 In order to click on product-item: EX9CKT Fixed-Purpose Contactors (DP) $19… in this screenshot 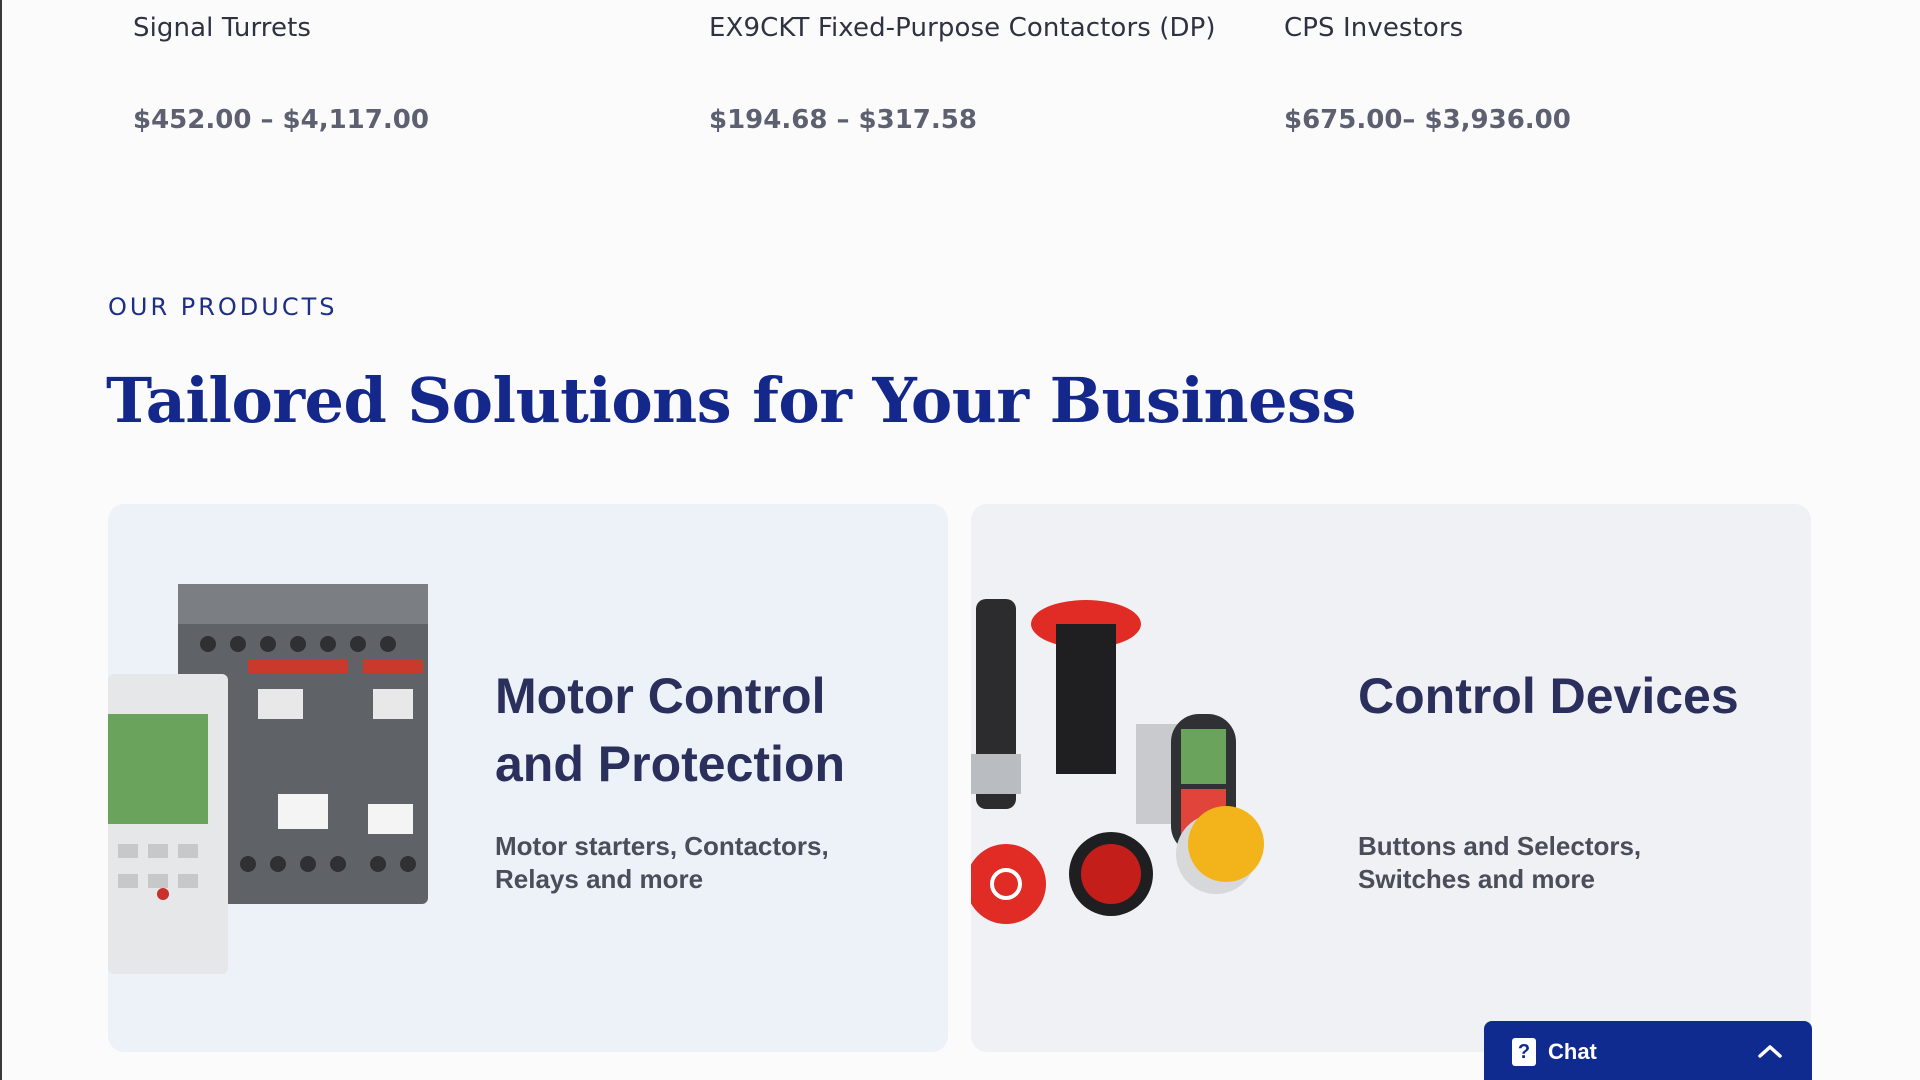, I will do `click(969, 74)`.